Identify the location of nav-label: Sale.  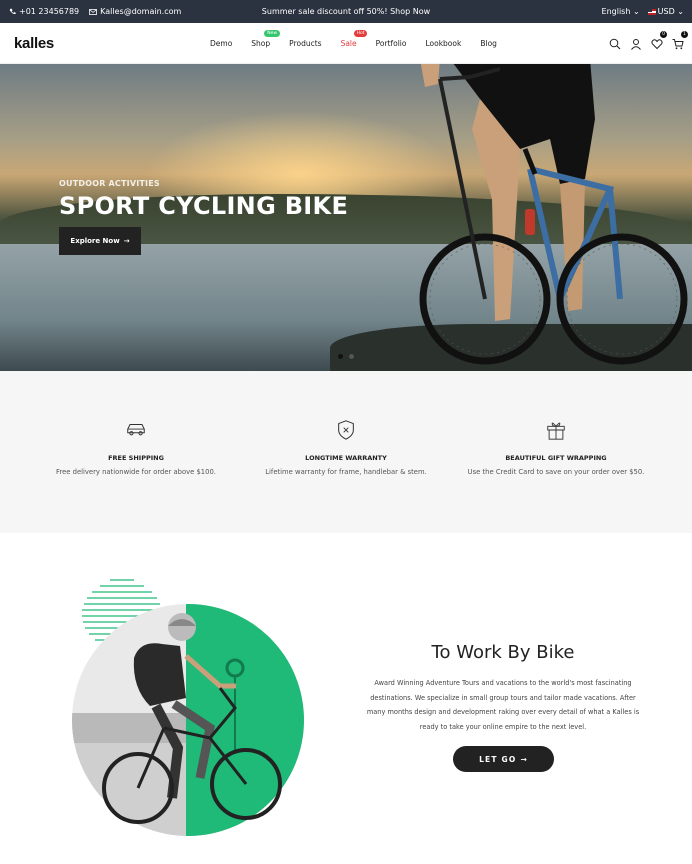
(348, 43).